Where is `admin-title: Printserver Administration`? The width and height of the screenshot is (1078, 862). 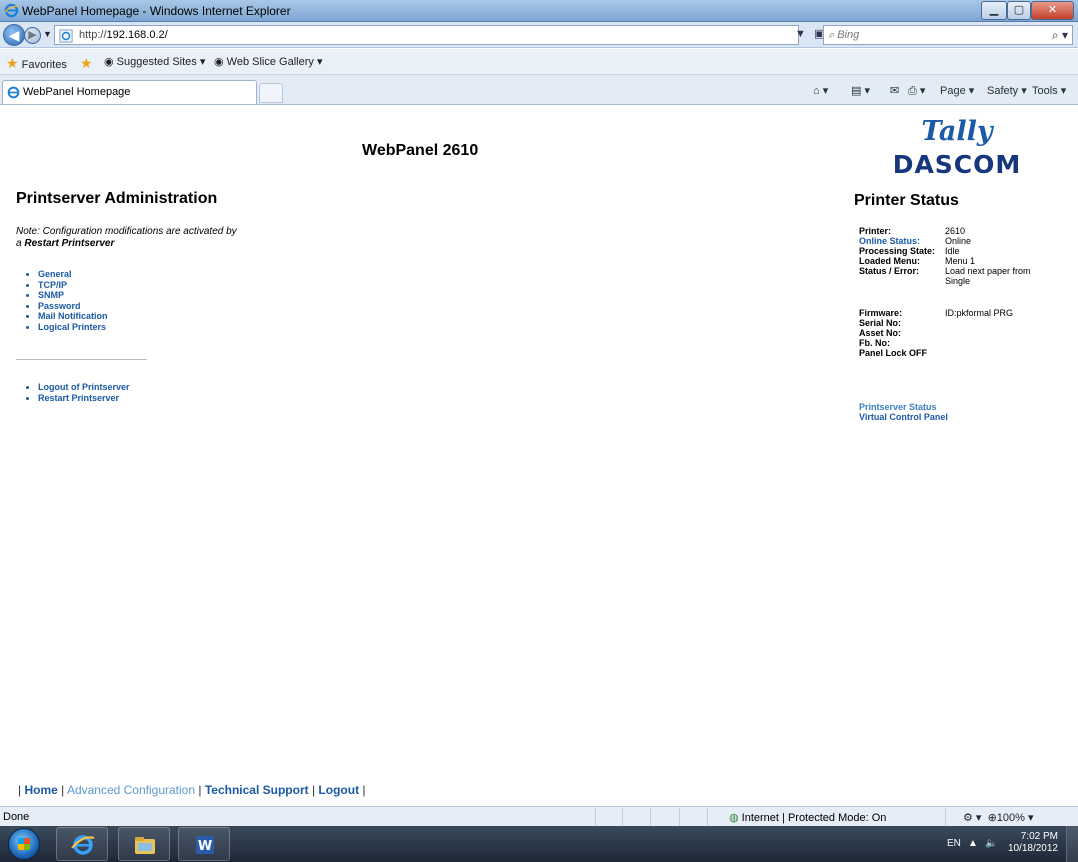
admin-title: Printserver Administration is located at coordinates (117, 198).